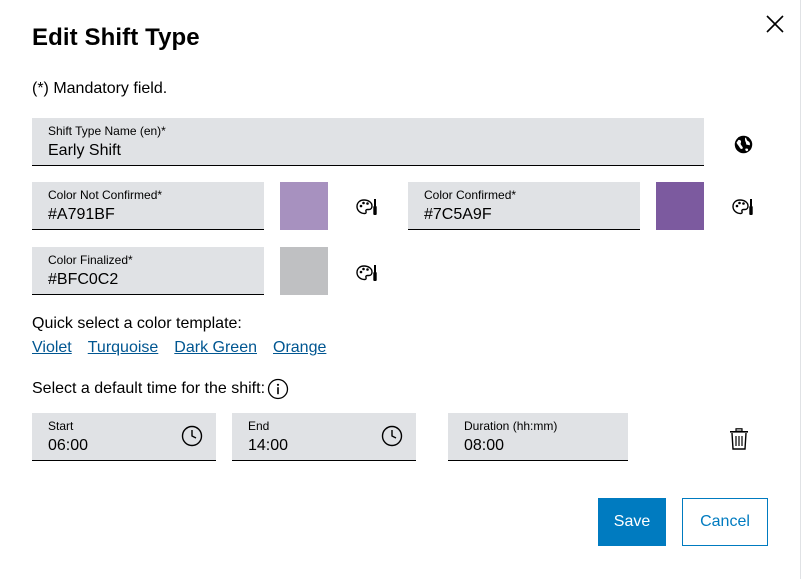 The height and width of the screenshot is (579, 801). Describe the element at coordinates (215, 347) in the screenshot. I see `template-link-dark-green: Dark Green` at that location.